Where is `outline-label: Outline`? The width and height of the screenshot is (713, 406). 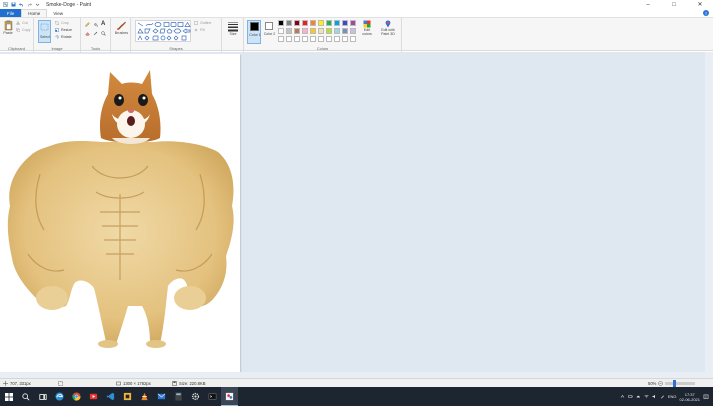
outline-label: Outline is located at coordinates (206, 23).